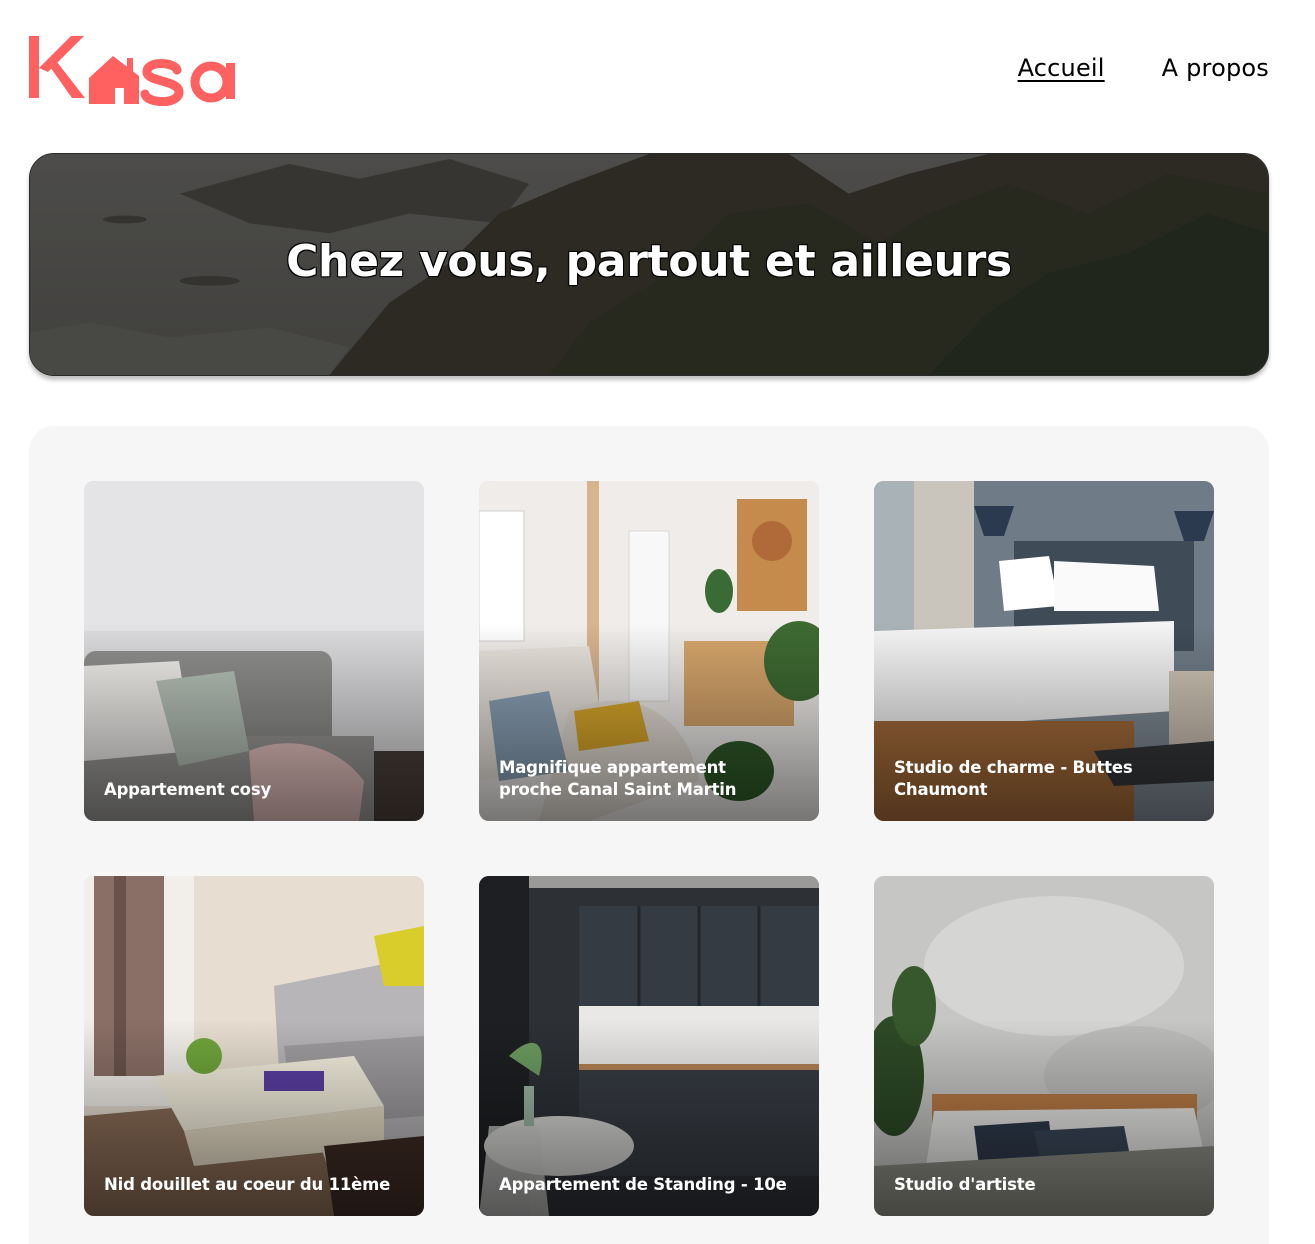 Image resolution: width=1315 pixels, height=1244 pixels. What do you see at coordinates (1044, 651) in the screenshot?
I see `listing-card: Studio de charme - Buttes Chaumont` at bounding box center [1044, 651].